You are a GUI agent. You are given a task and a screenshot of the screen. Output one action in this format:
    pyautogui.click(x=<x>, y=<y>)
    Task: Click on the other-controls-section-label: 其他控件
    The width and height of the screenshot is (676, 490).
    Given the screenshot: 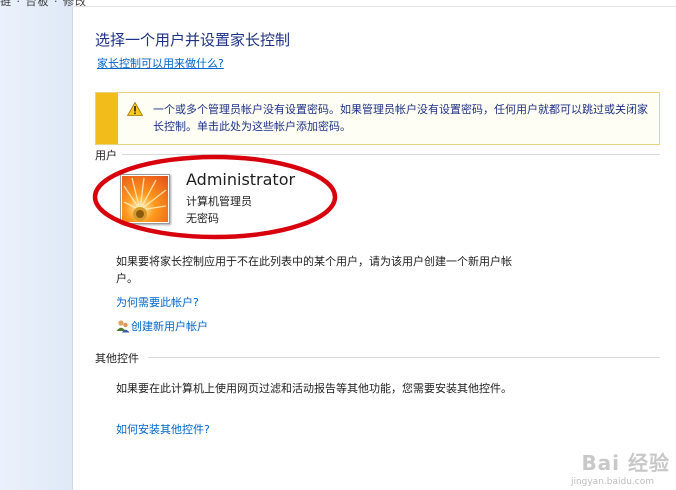 What is the action you would take?
    pyautogui.click(x=117, y=358)
    